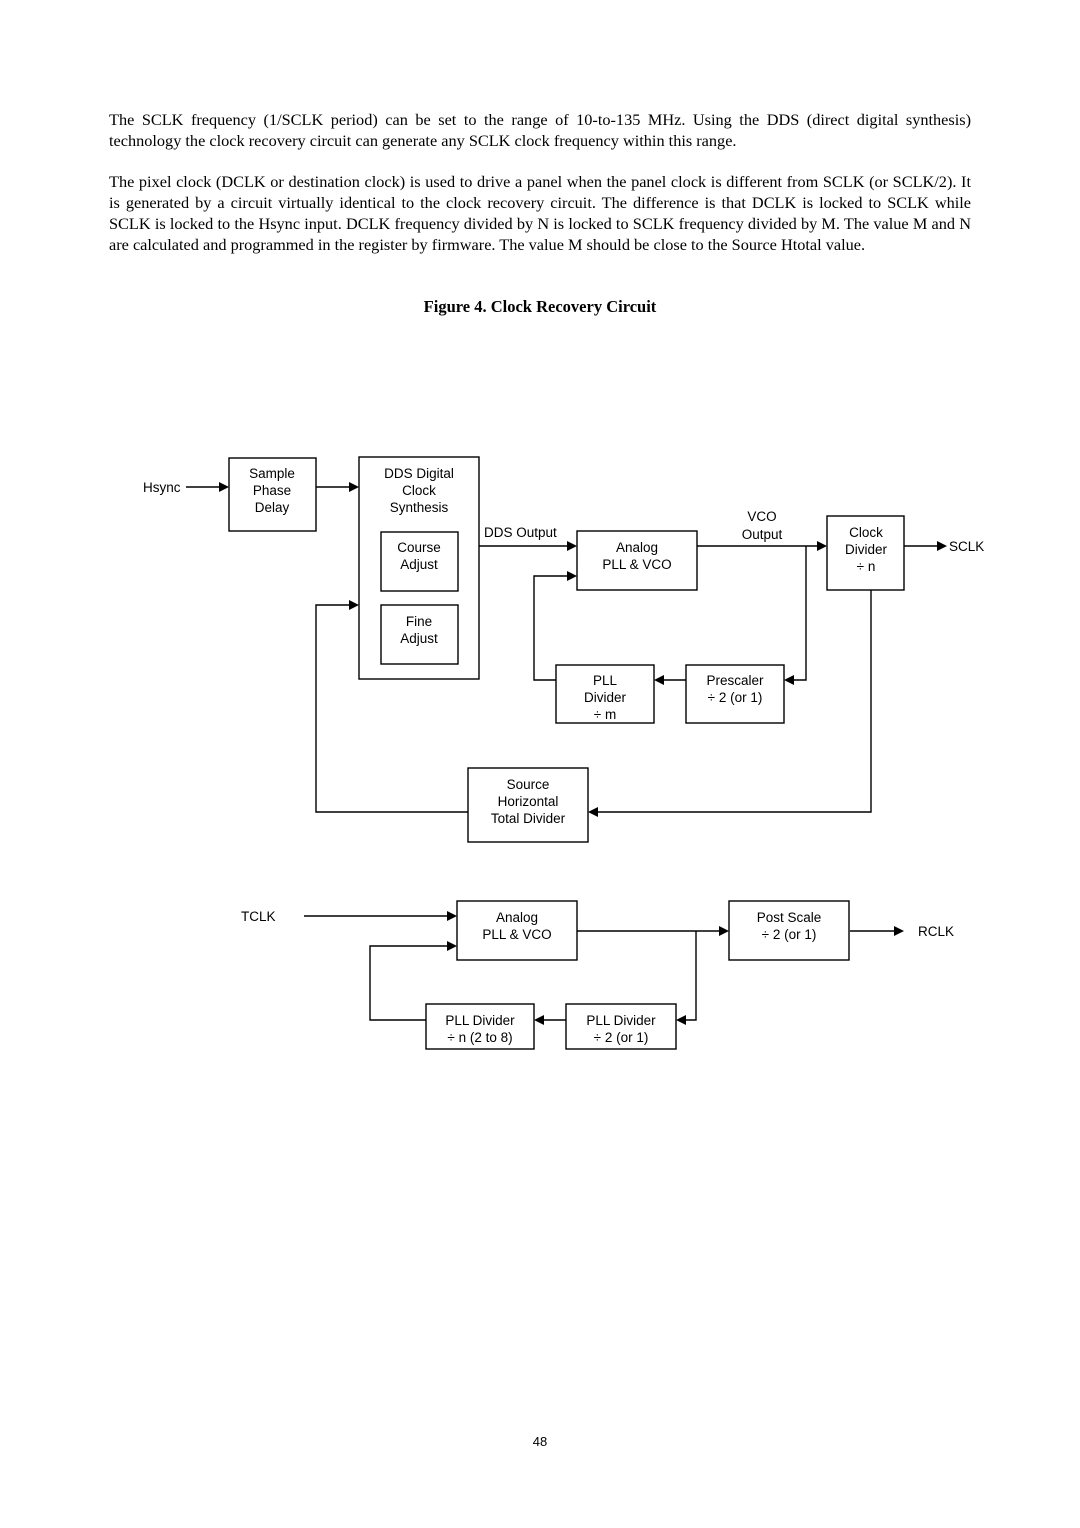  What do you see at coordinates (162, 487) in the screenshot?
I see `signal-hsync: Hsync` at bounding box center [162, 487].